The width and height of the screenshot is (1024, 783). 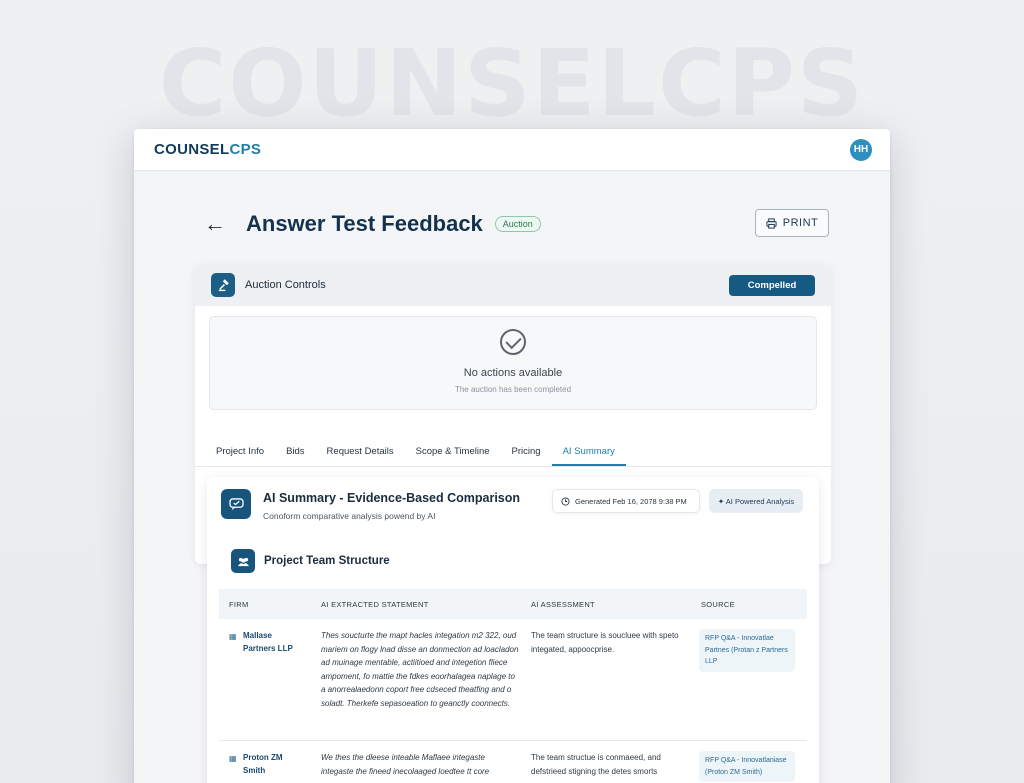 I want to click on page-header: ← Answer Test Feedback Auction, so click(x=372, y=224).